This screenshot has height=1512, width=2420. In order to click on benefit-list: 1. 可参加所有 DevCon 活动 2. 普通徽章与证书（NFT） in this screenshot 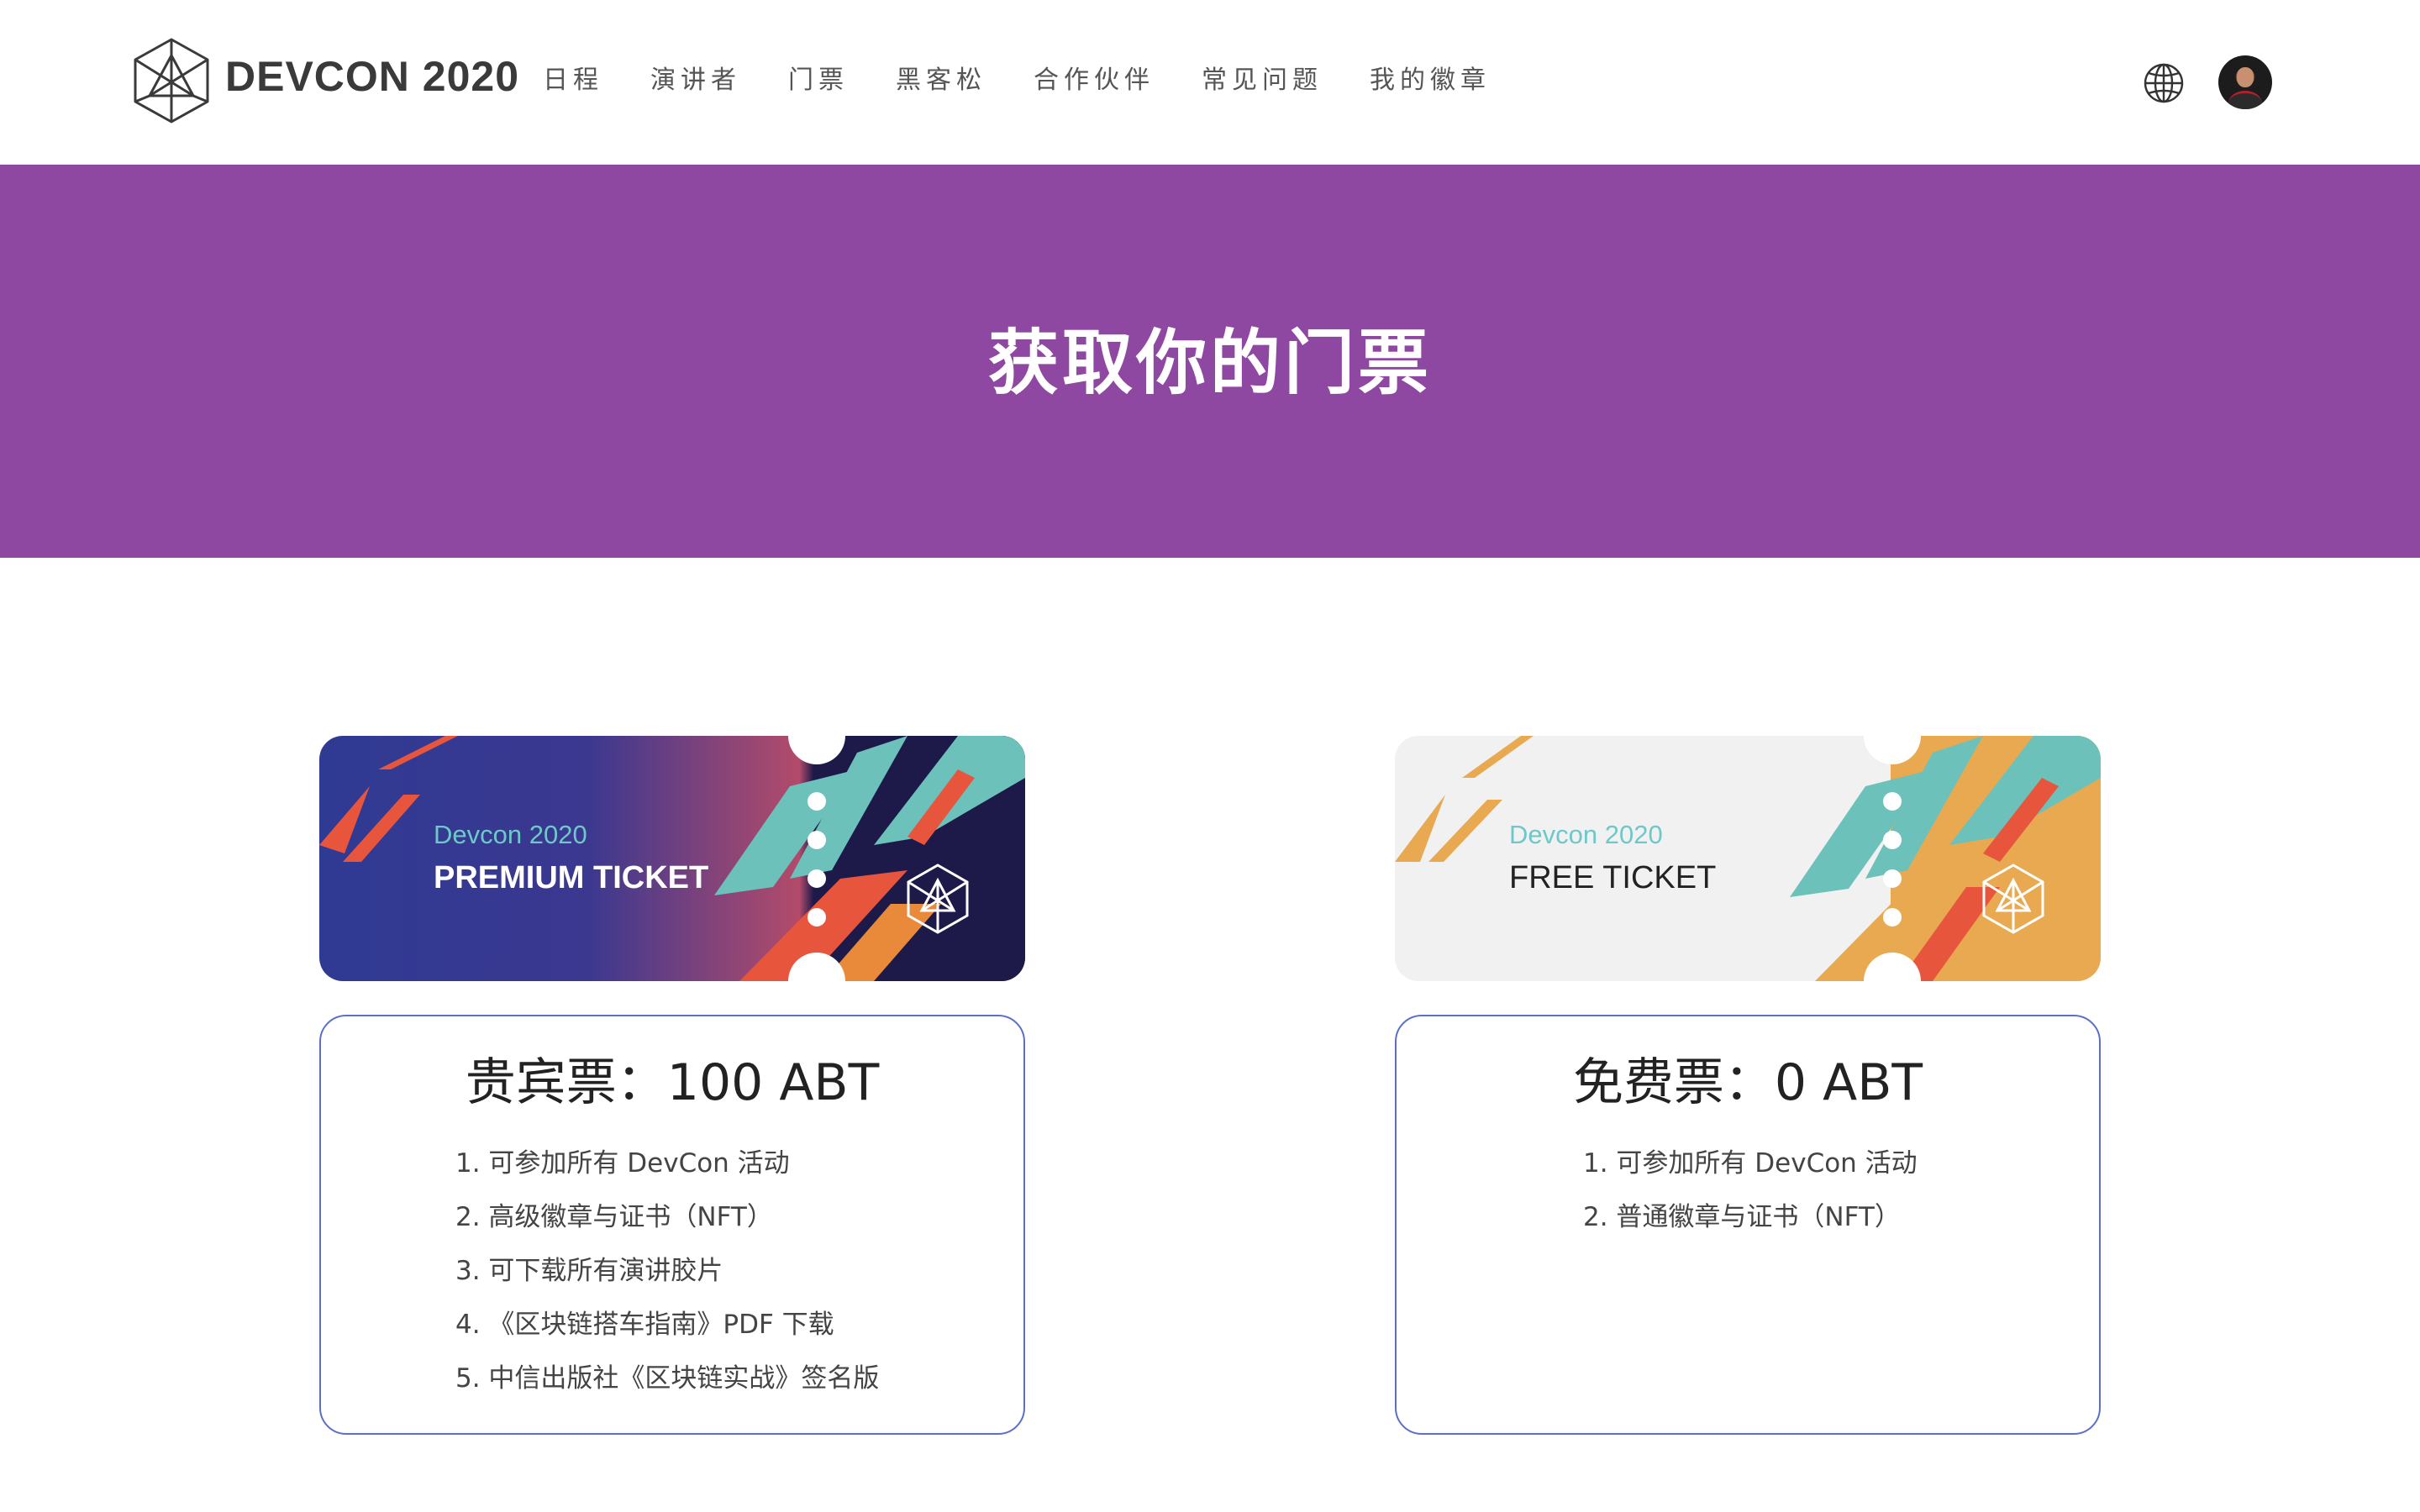, I will do `click(1748, 1190)`.